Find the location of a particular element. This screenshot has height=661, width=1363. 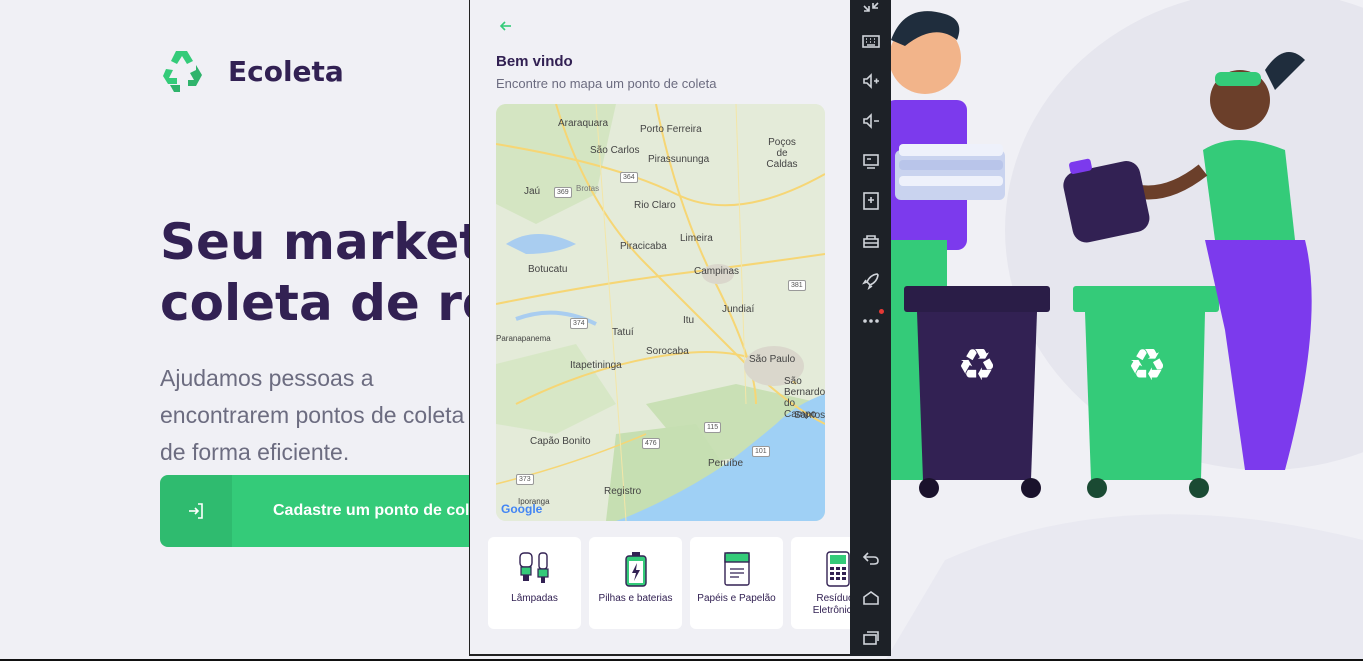

fullscreen-button is located at coordinates (870, 9).